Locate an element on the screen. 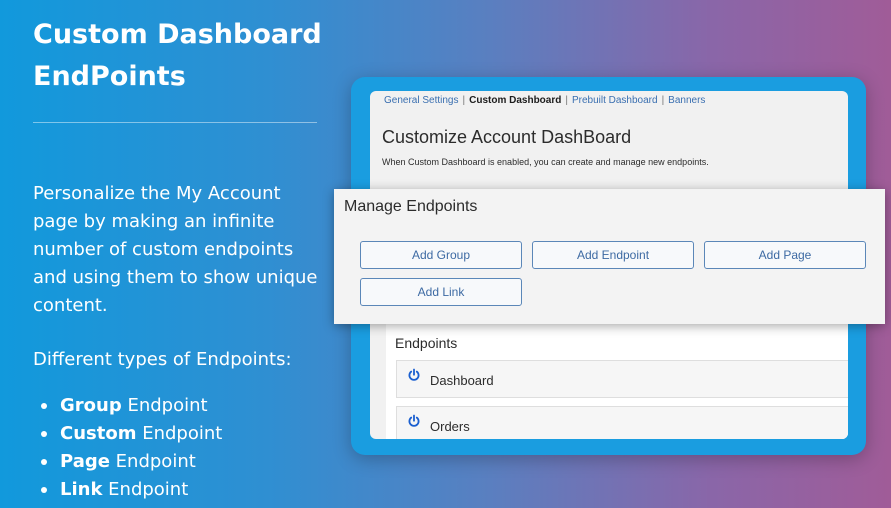 The image size is (891, 508). tab-banners: Banners is located at coordinates (686, 100).